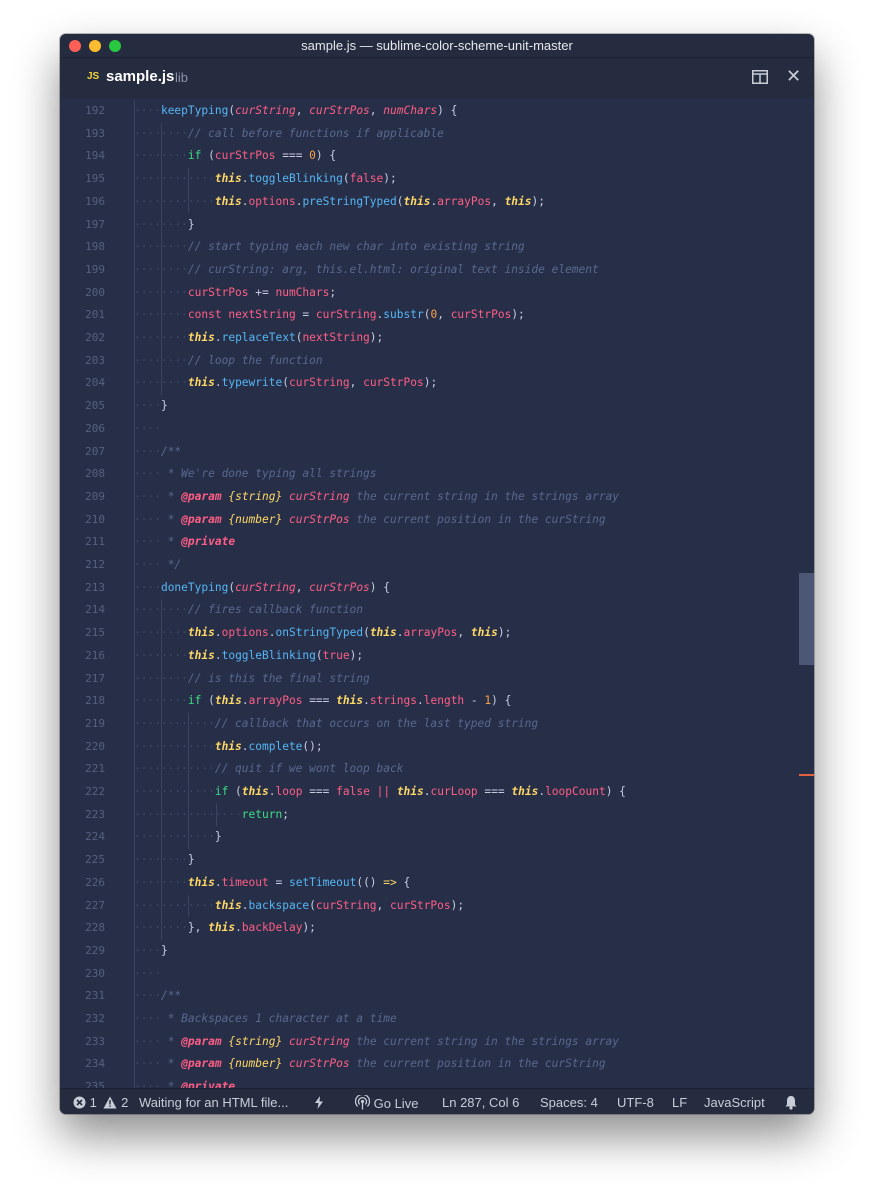 The width and height of the screenshot is (875, 1200). I want to click on code-token: ) {, so click(447, 110).